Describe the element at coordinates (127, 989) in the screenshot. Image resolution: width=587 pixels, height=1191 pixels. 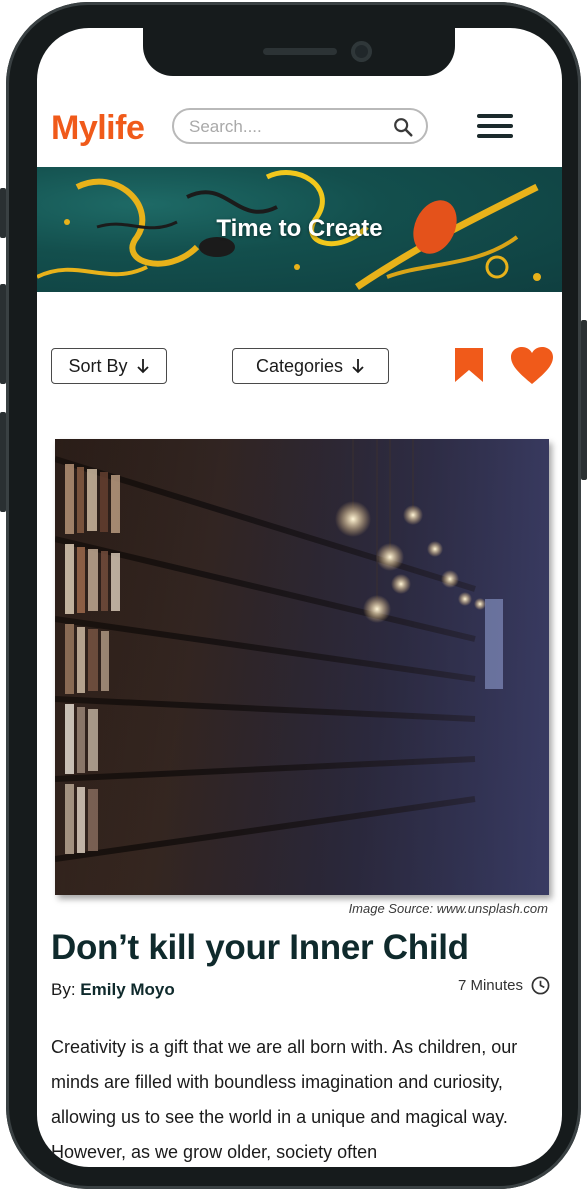
I see `author-name: Emily Moyo` at that location.